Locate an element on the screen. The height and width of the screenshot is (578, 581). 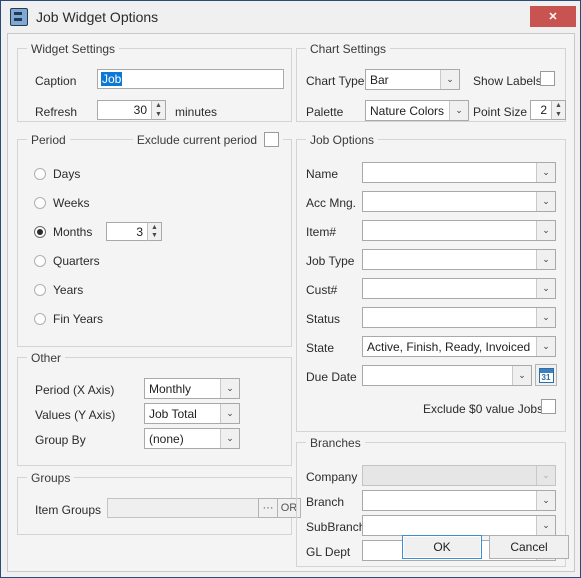
branch-select: ⌄ is located at coordinates (459, 500).